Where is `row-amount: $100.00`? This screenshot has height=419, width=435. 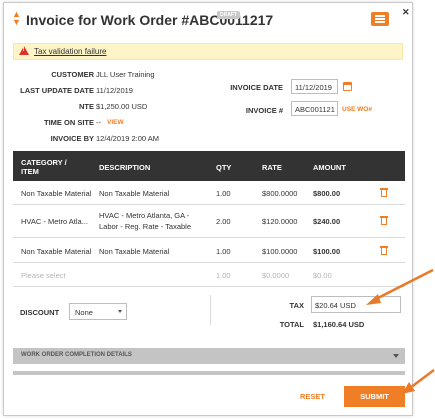
row-amount: $100.00 is located at coordinates (327, 251).